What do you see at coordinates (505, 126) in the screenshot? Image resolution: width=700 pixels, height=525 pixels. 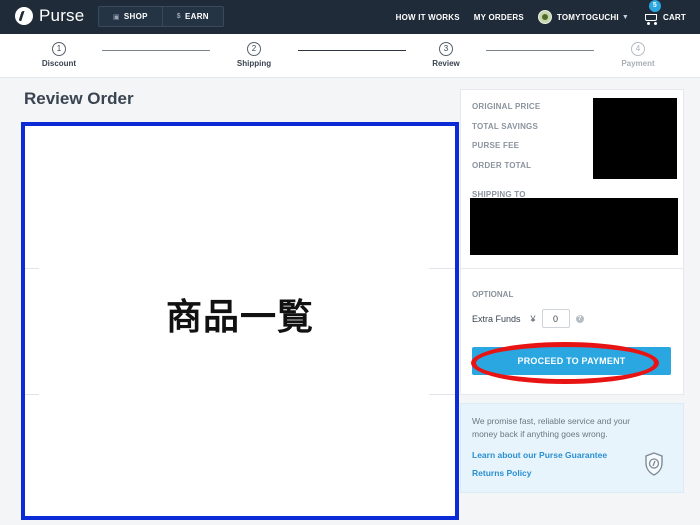 I see `total-savings-label: TOTAL SAVINGS` at bounding box center [505, 126].